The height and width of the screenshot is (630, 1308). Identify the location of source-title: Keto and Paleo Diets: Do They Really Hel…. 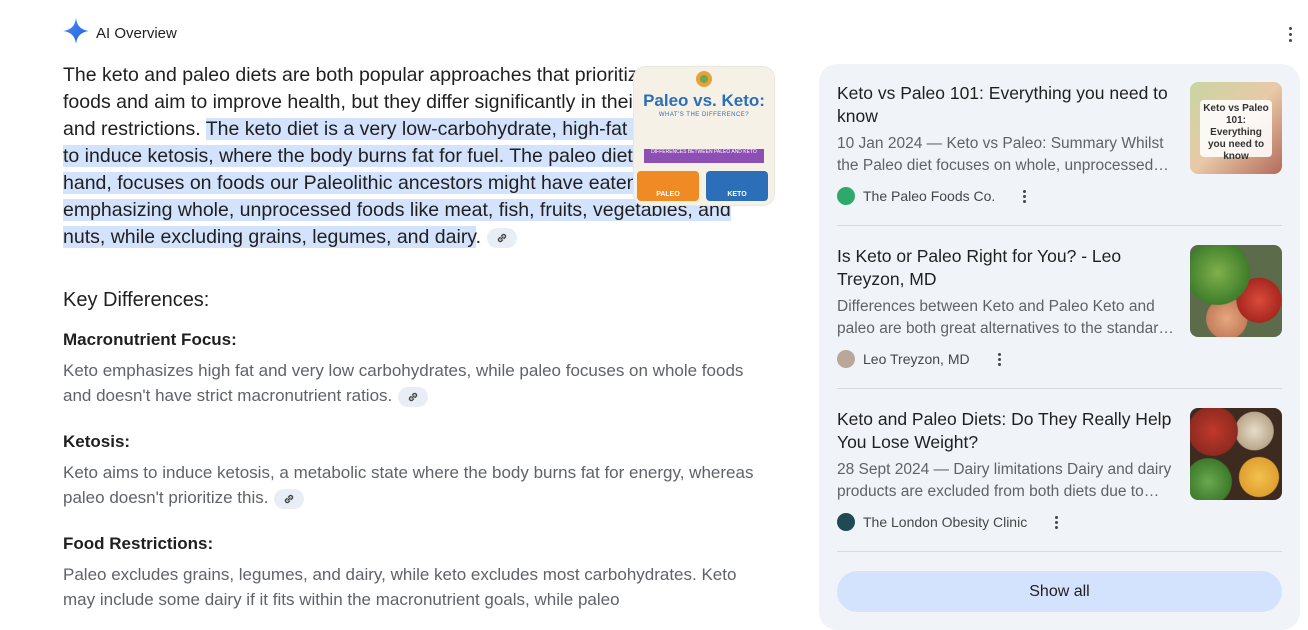
(1007, 431).